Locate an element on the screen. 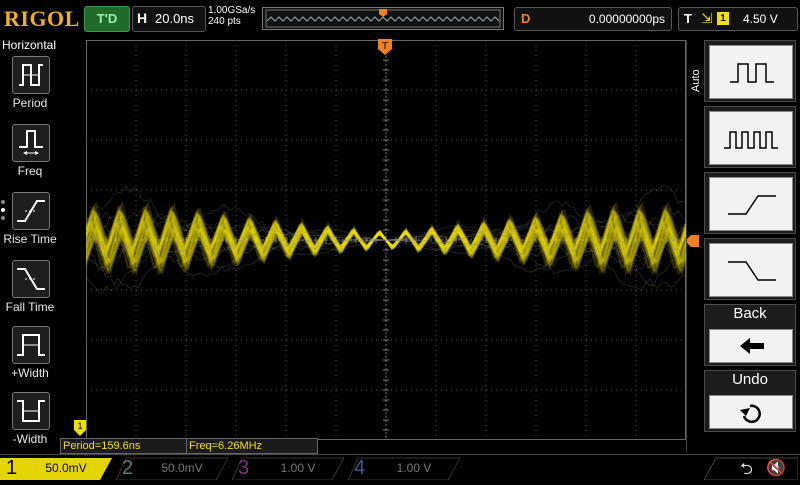 This screenshot has width=800, height=485. channel-2-scale: 50.0mV is located at coordinates (182, 468).